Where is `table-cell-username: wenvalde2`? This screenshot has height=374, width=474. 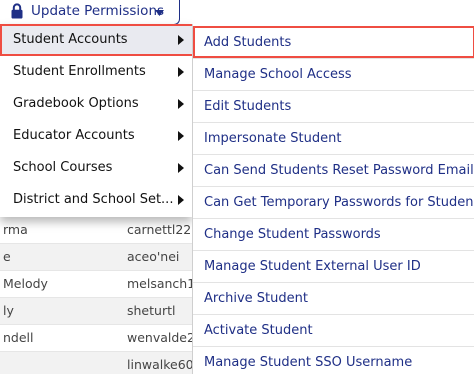 table-cell-username: wenvalde2 is located at coordinates (161, 337).